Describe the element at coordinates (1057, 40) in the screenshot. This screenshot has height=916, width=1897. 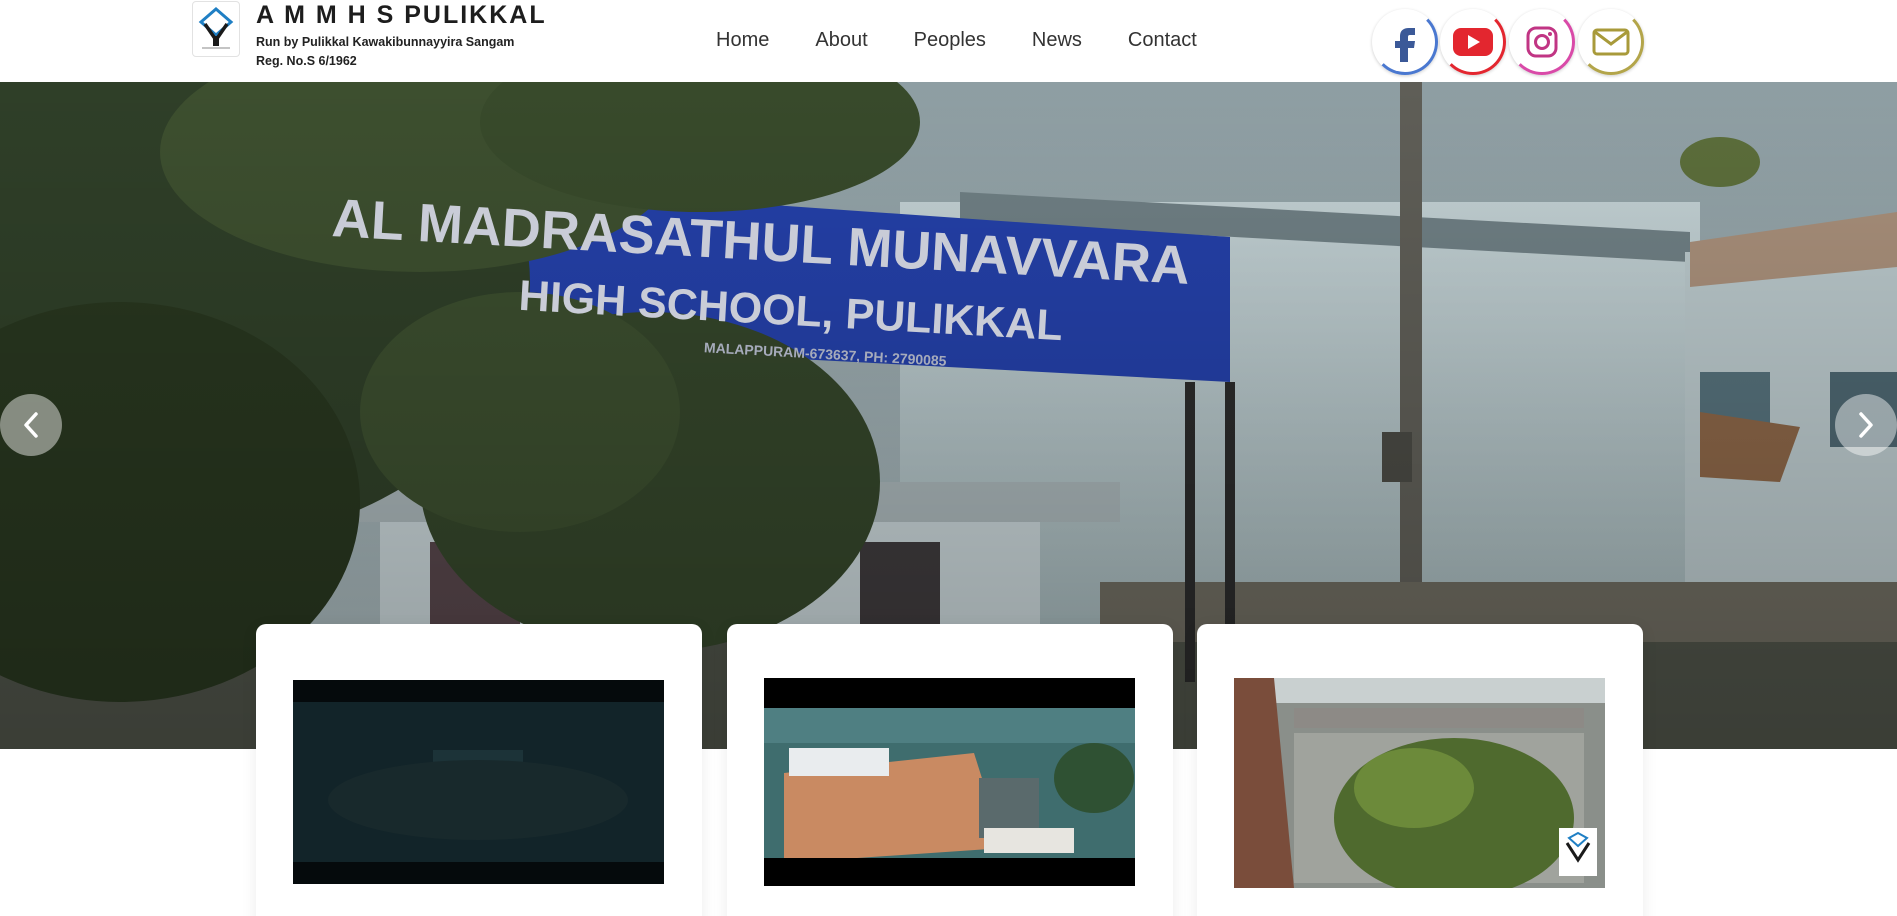
I see `nav-news: News` at that location.